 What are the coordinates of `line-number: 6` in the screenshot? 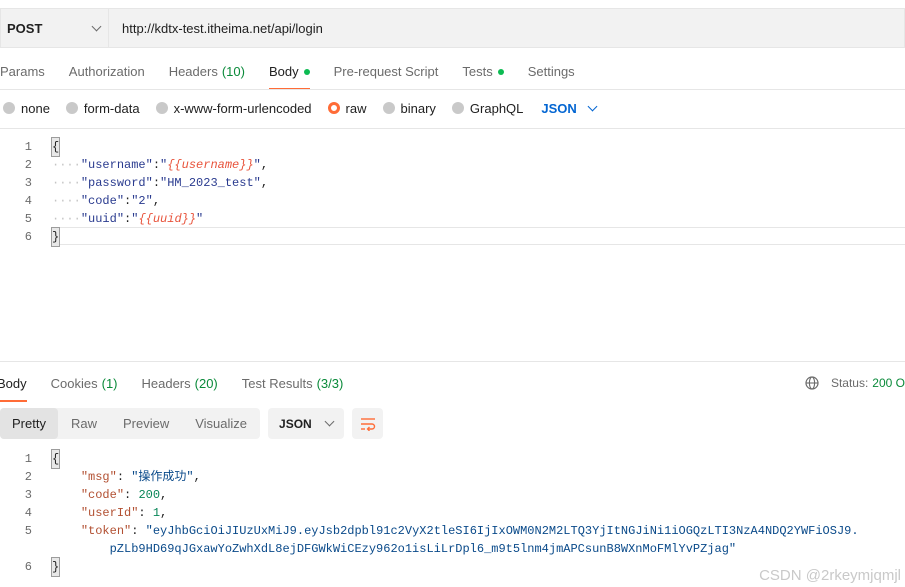 It's located at (28, 237).